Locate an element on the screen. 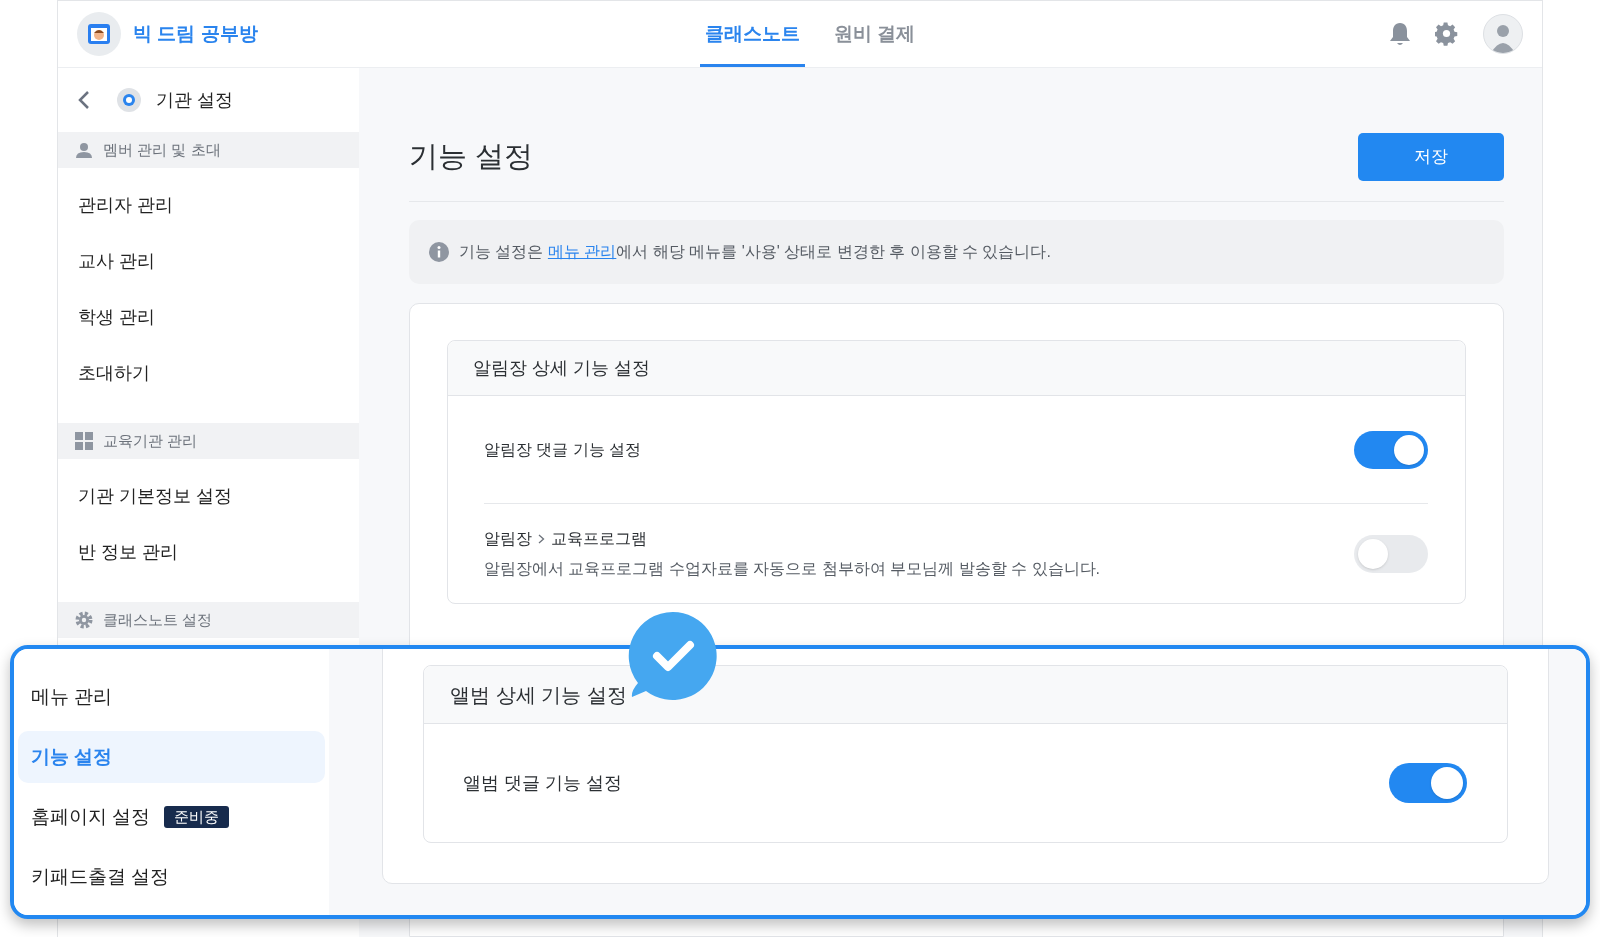 The height and width of the screenshot is (937, 1600). chevron-right-icon is located at coordinates (541, 538).